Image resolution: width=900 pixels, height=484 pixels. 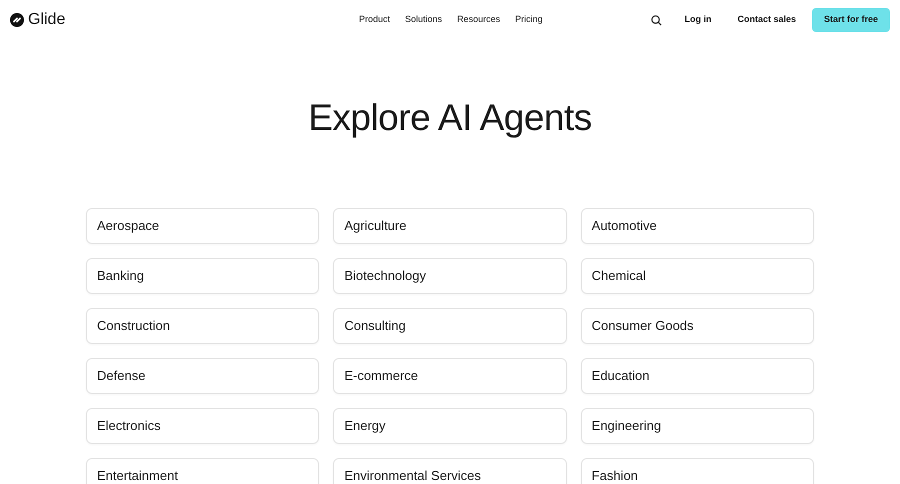 What do you see at coordinates (450, 326) in the screenshot?
I see `industry-card: Consulting` at bounding box center [450, 326].